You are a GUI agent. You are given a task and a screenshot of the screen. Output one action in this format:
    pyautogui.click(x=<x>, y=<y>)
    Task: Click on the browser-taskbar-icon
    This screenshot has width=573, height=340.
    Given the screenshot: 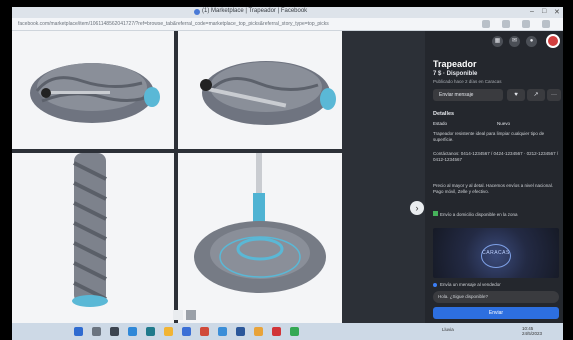 What is the action you would take?
    pyautogui.click(x=222, y=331)
    